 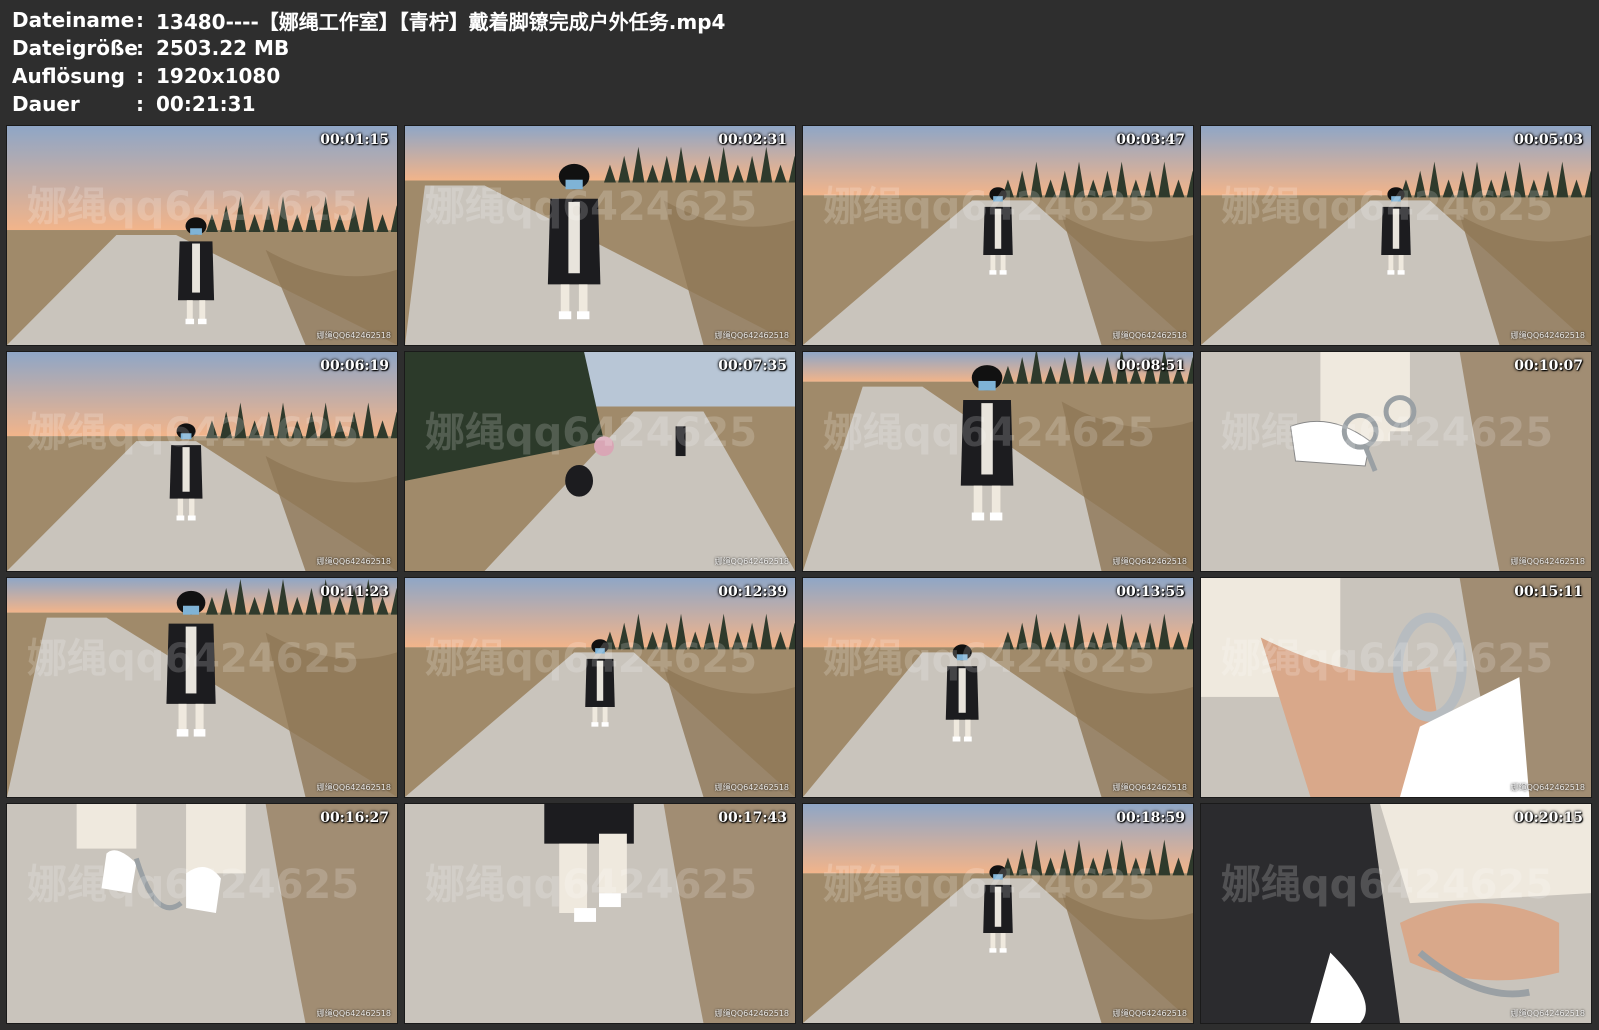 I want to click on video-frame-thumbnail: 娜绳qq642462500:20:15娜绳QQ642462518, so click(x=1396, y=913).